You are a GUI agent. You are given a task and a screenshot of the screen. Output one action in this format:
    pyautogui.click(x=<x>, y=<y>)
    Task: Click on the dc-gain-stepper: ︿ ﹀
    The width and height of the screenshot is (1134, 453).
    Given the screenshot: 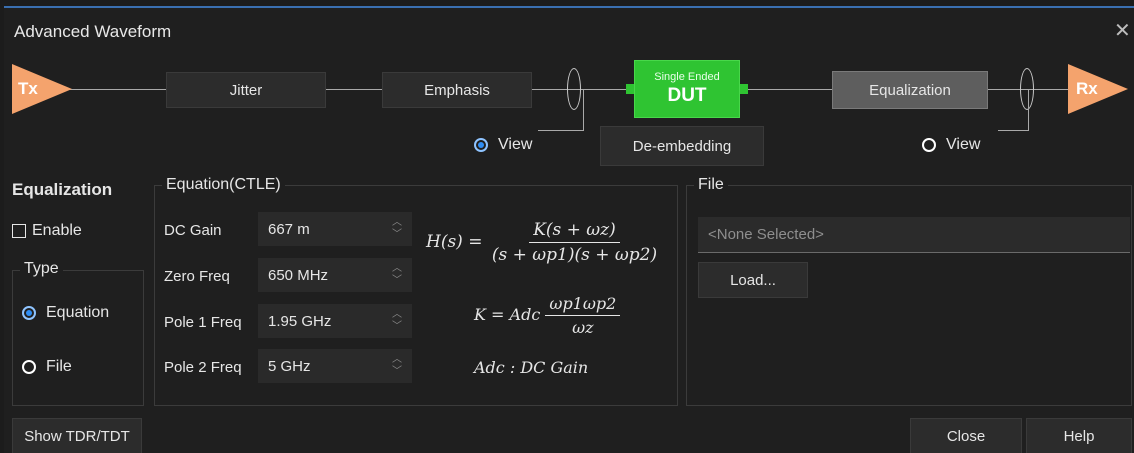 What is the action you would take?
    pyautogui.click(x=397, y=229)
    